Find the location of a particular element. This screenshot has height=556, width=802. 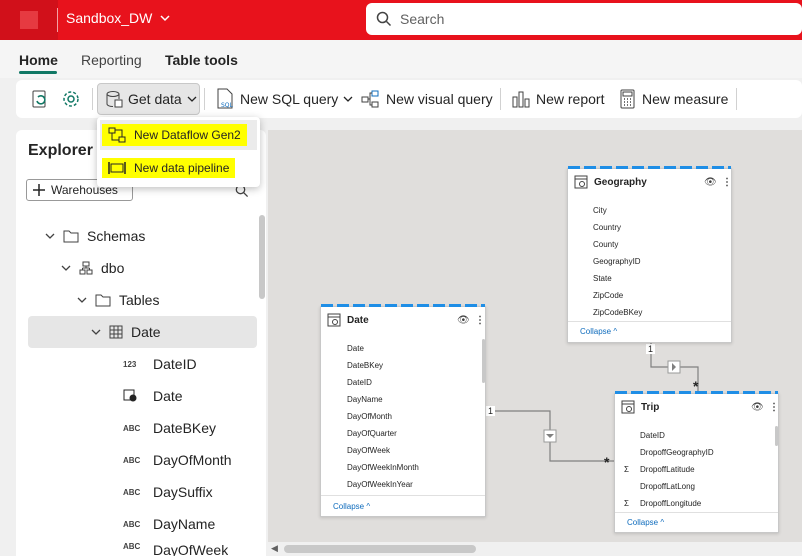

folder-icon is located at coordinates (103, 300).